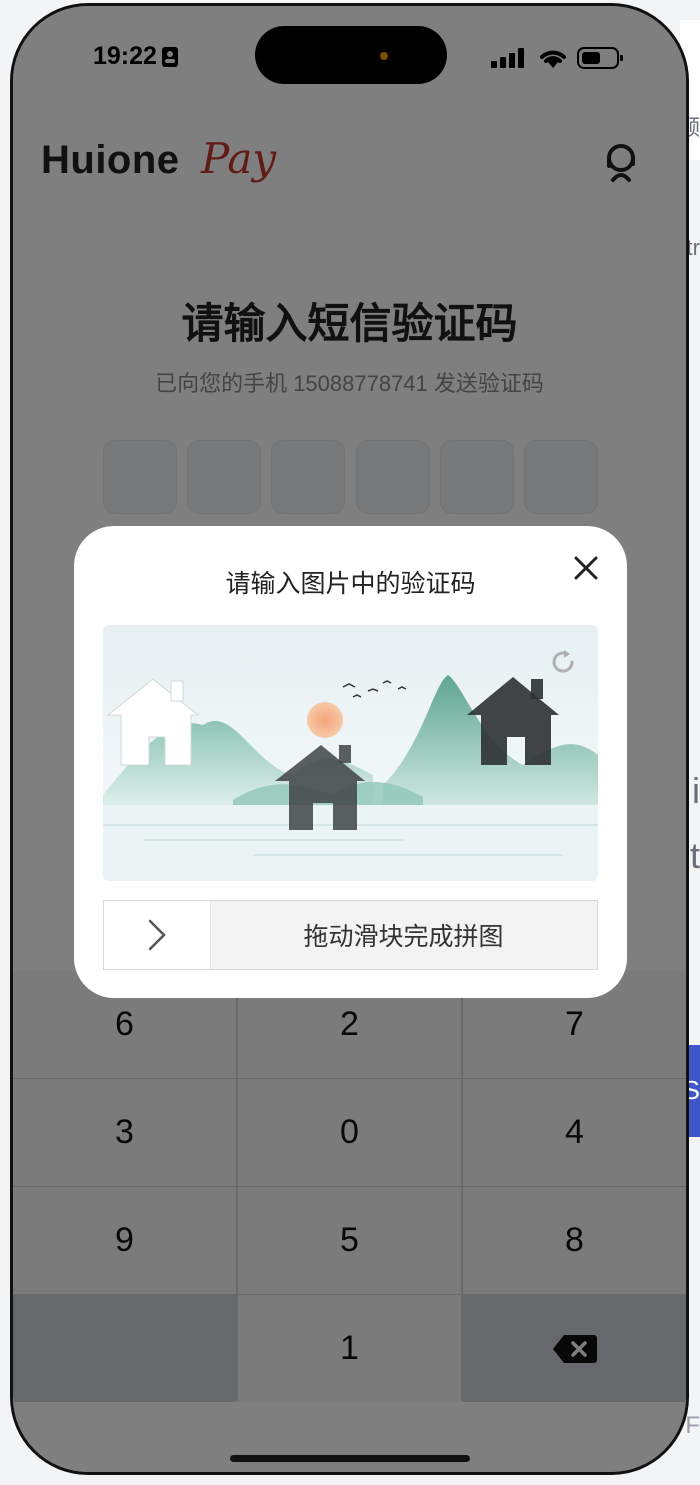  I want to click on home-indicator, so click(350, 1458).